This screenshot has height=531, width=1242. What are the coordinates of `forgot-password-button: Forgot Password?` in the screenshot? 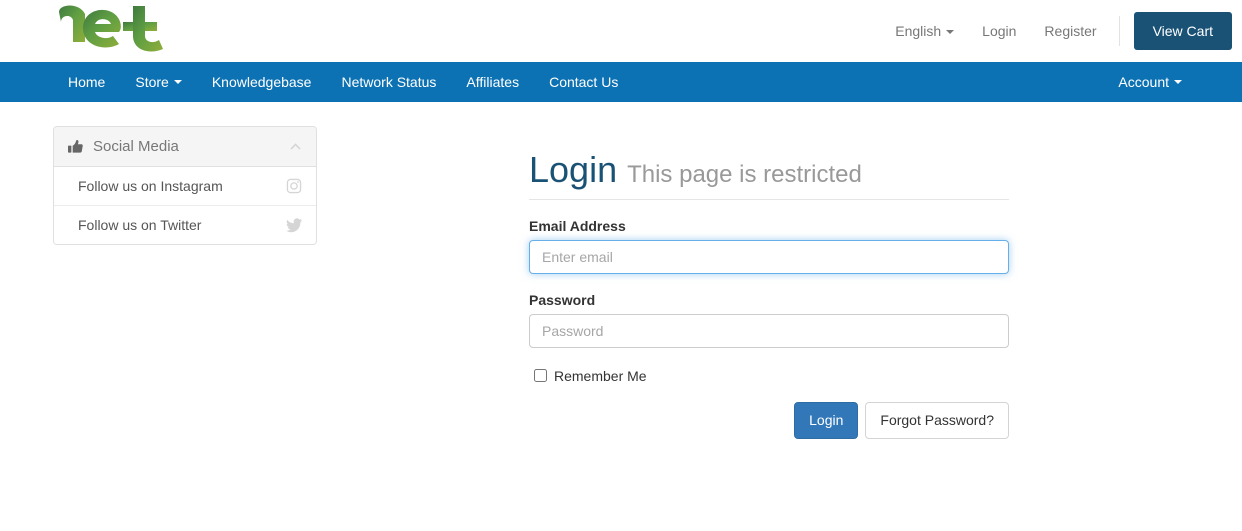 It's located at (937, 420).